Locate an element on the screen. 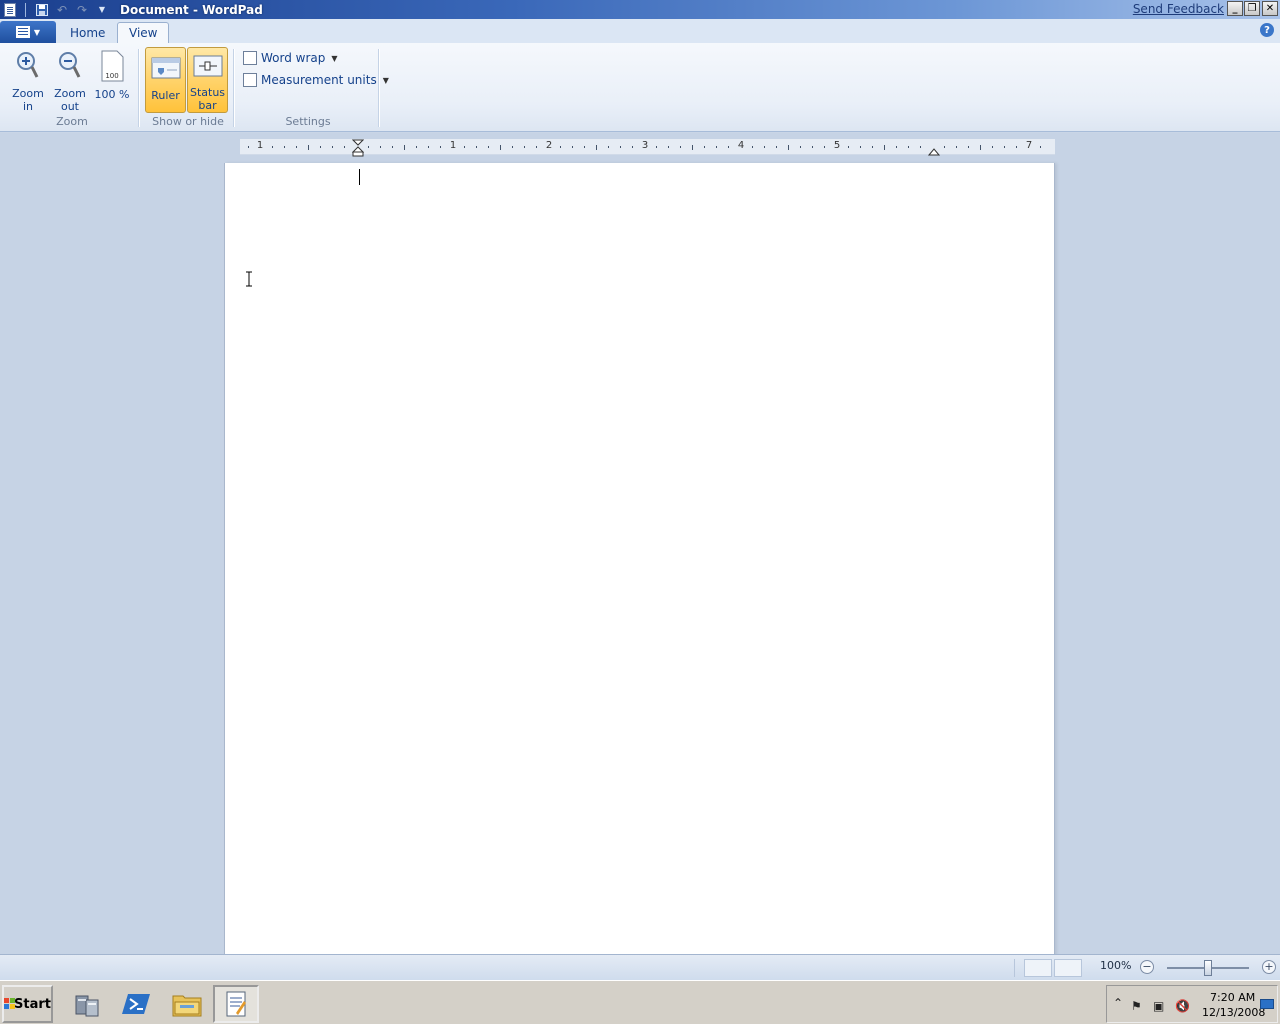 The image size is (1280, 1024). status-bar-label: Status bar is located at coordinates (207, 99).